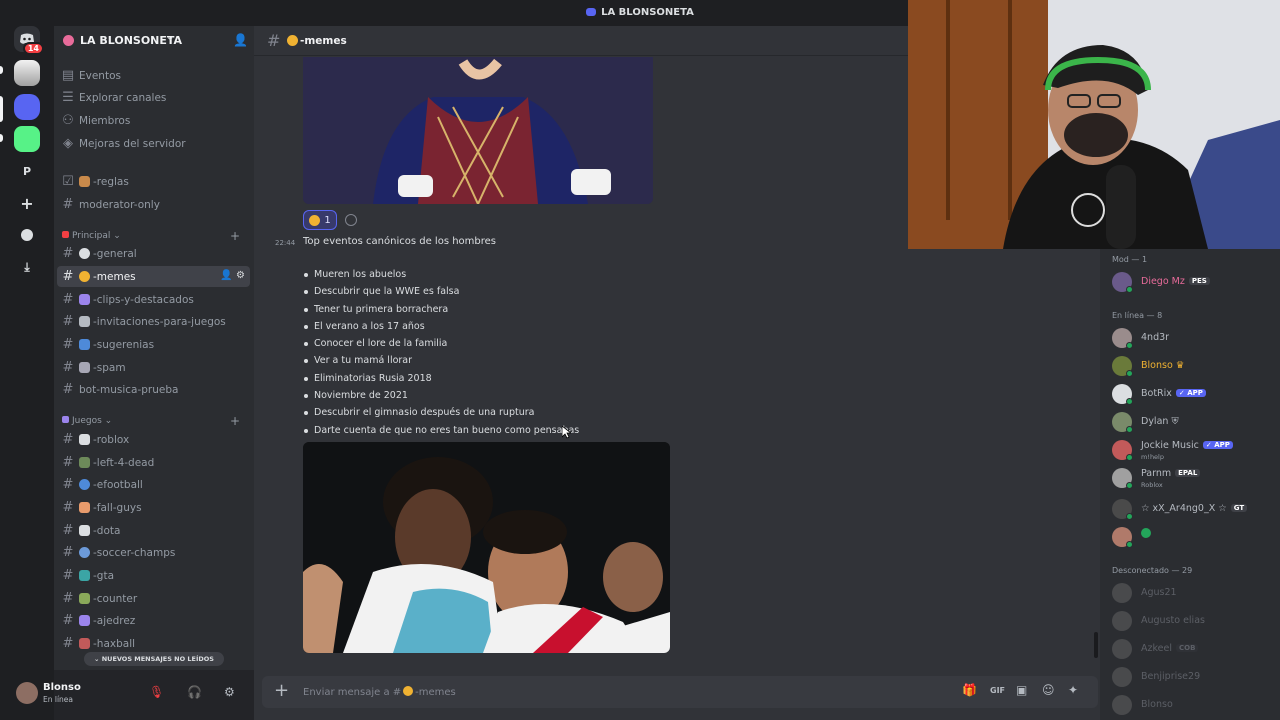 This screenshot has width=1280, height=720. I want to click on member-botrix: BotRix ✓ APP, so click(1194, 394).